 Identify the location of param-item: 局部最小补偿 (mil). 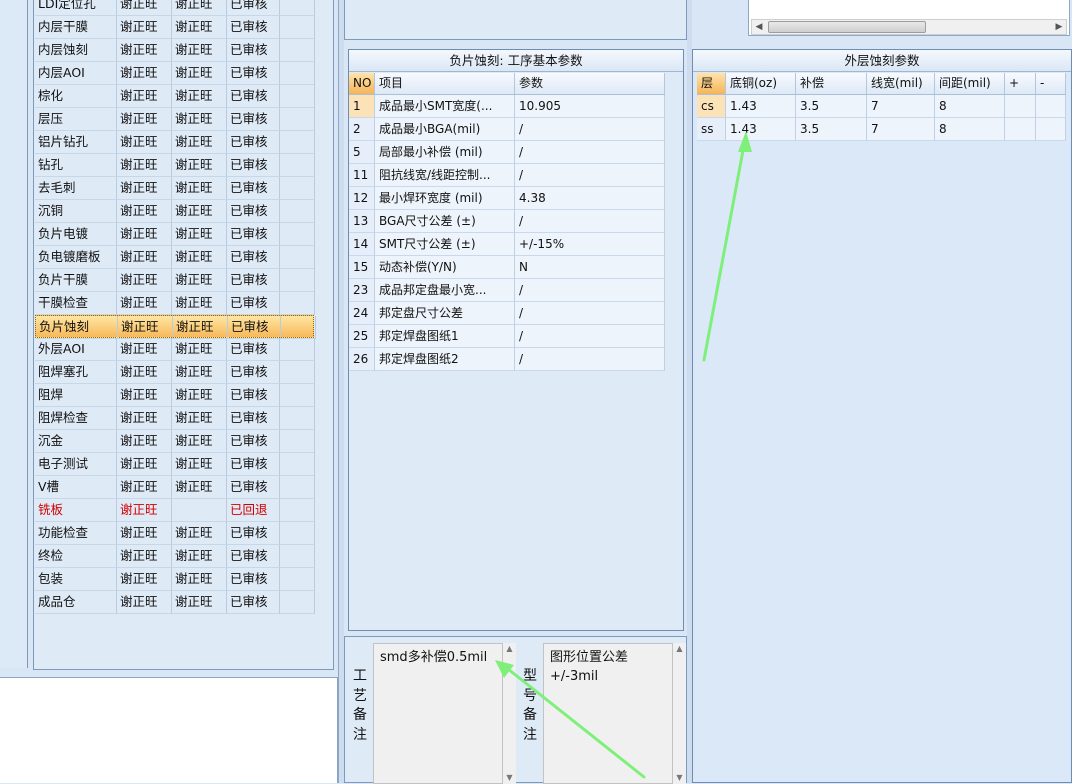
(445, 152).